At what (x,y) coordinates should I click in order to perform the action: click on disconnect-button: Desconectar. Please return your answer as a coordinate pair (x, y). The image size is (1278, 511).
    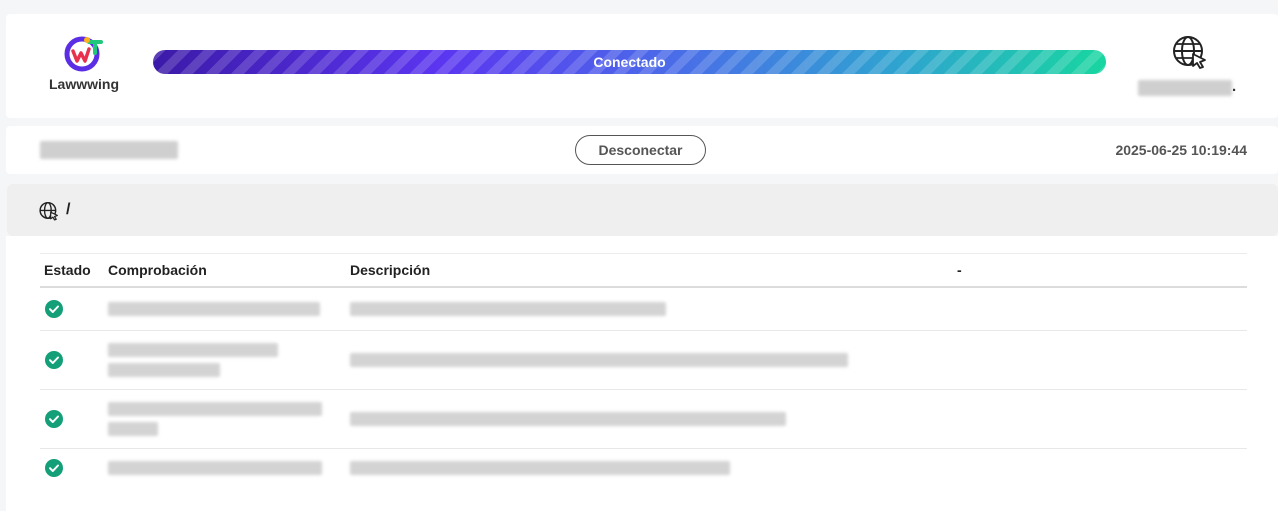
    Looking at the image, I should click on (640, 150).